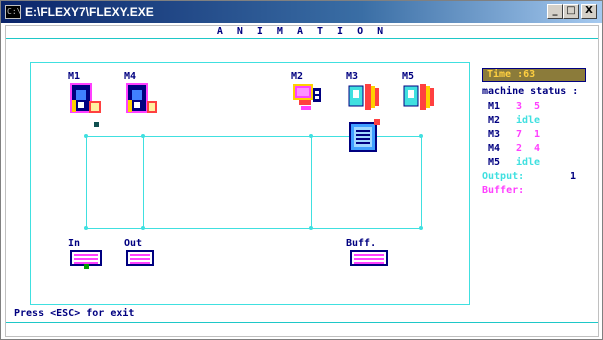 The image size is (603, 340). What do you see at coordinates (528, 120) in the screenshot?
I see `status-value-m2: idle` at bounding box center [528, 120].